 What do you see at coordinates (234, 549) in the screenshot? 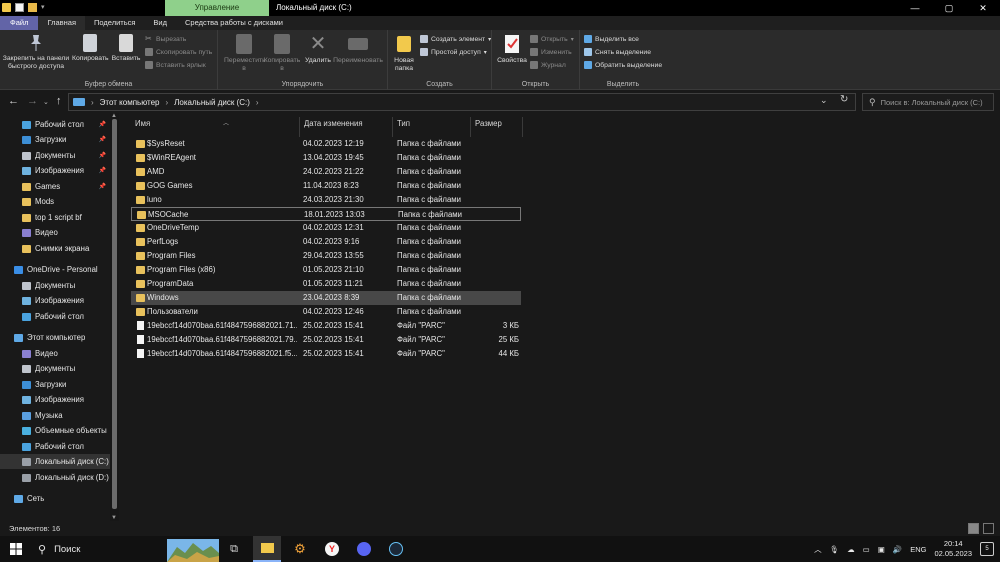
I see `task-view-button: ⧉` at bounding box center [234, 549].